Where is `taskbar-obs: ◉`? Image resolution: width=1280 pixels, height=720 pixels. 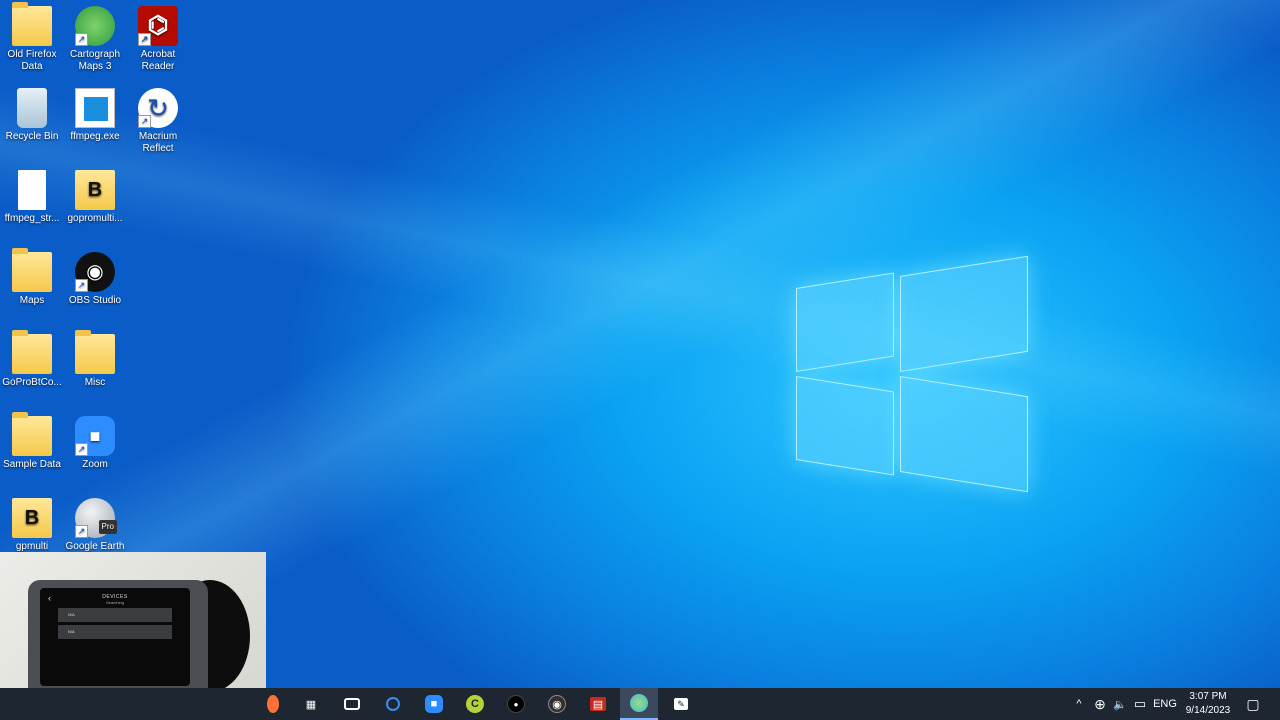 taskbar-obs: ◉ is located at coordinates (557, 704).